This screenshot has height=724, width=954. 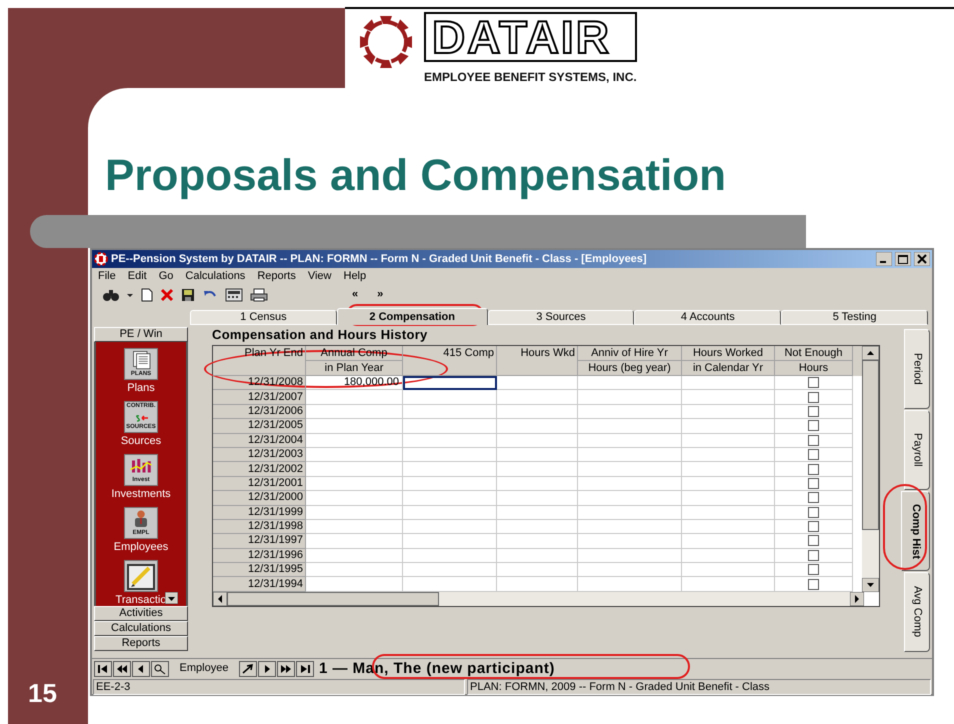 I want to click on column-header: Hours Worked in Calendar Yr, so click(x=728, y=361).